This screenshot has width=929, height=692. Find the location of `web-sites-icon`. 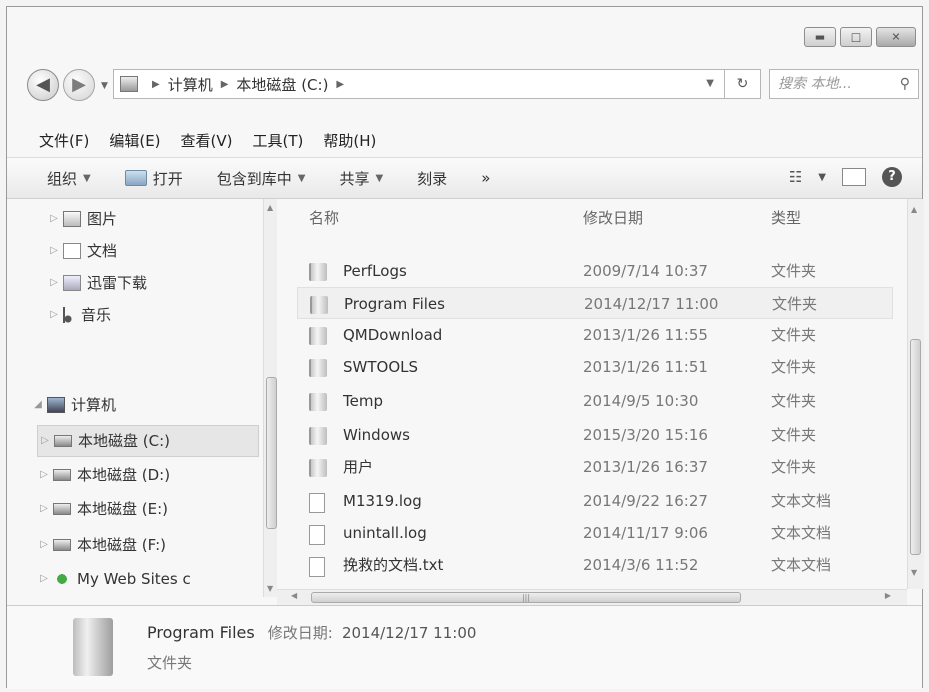

web-sites-icon is located at coordinates (62, 579).